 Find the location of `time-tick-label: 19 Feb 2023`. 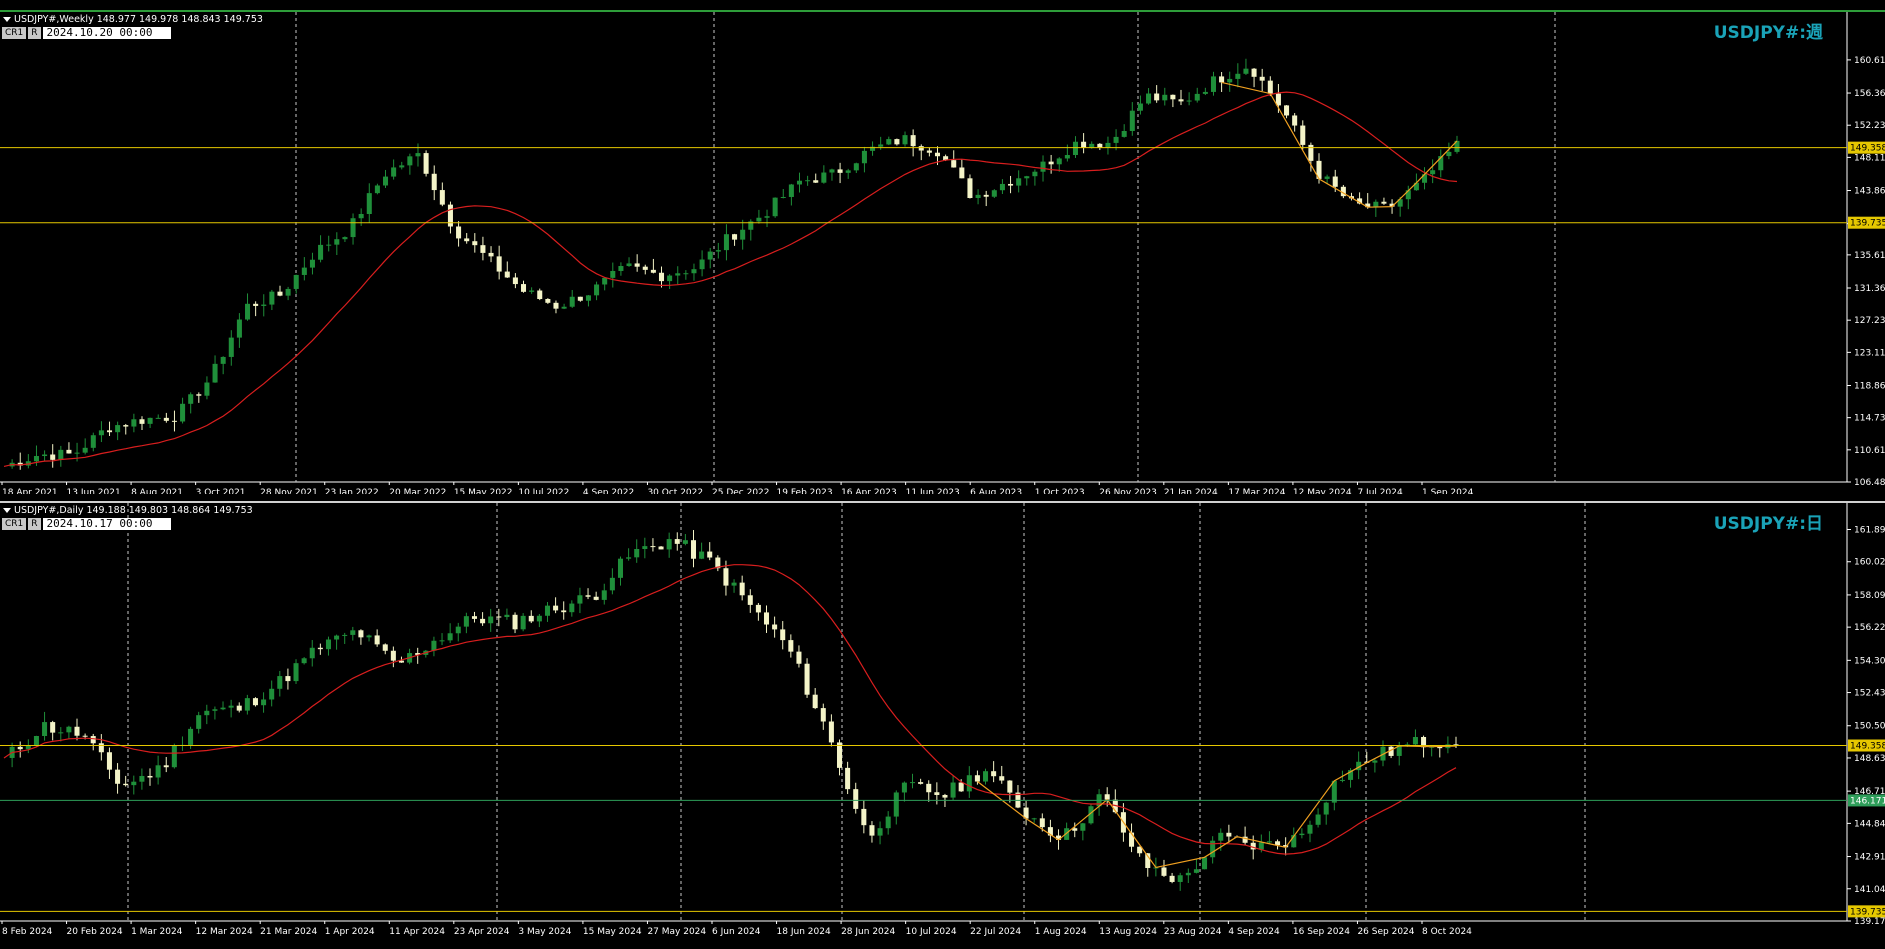

time-tick-label: 19 Feb 2023 is located at coordinates (805, 491).